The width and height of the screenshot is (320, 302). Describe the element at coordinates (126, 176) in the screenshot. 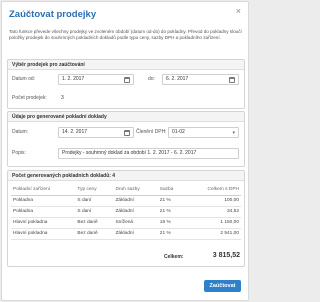

I see `summary-heading: Počet generovaných pokladních dokladů: 4` at that location.